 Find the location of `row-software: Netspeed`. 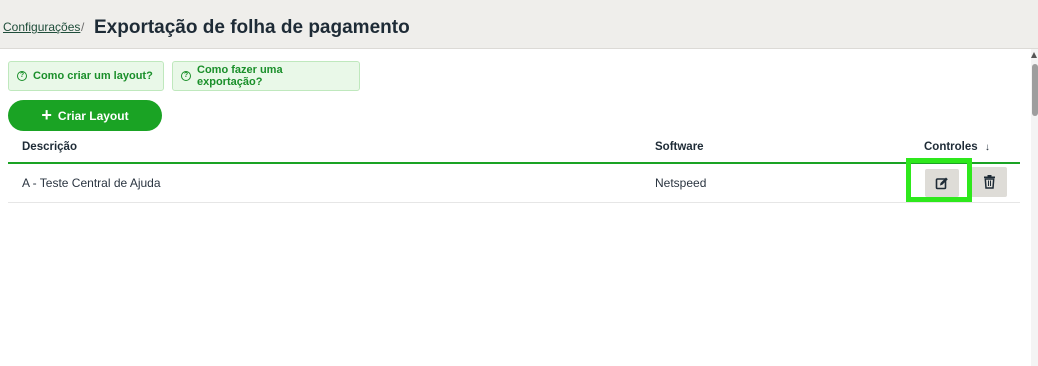

row-software: Netspeed is located at coordinates (681, 183).